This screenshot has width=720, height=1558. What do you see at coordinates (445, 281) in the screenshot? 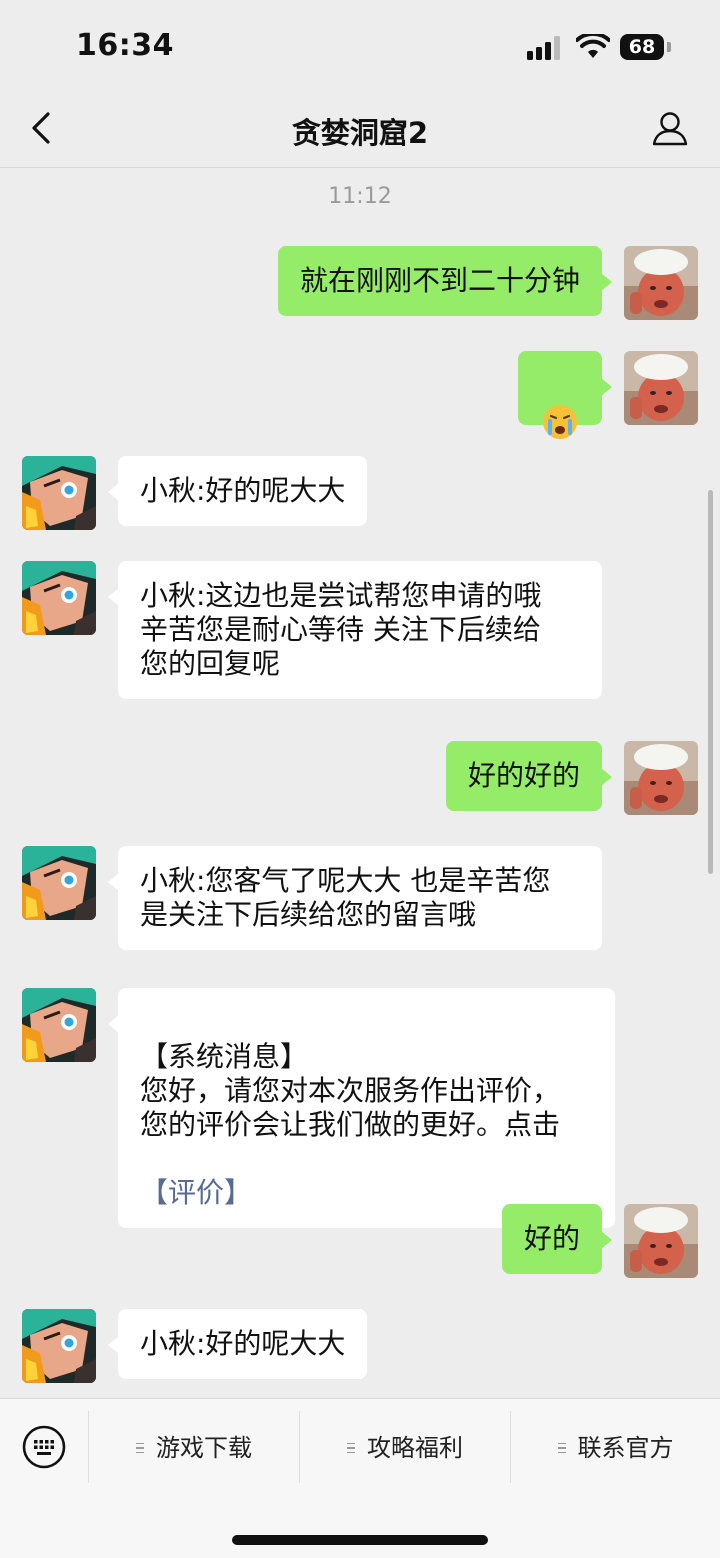
I see `message-bubble: 就在刚刚不到二十分钟` at bounding box center [445, 281].